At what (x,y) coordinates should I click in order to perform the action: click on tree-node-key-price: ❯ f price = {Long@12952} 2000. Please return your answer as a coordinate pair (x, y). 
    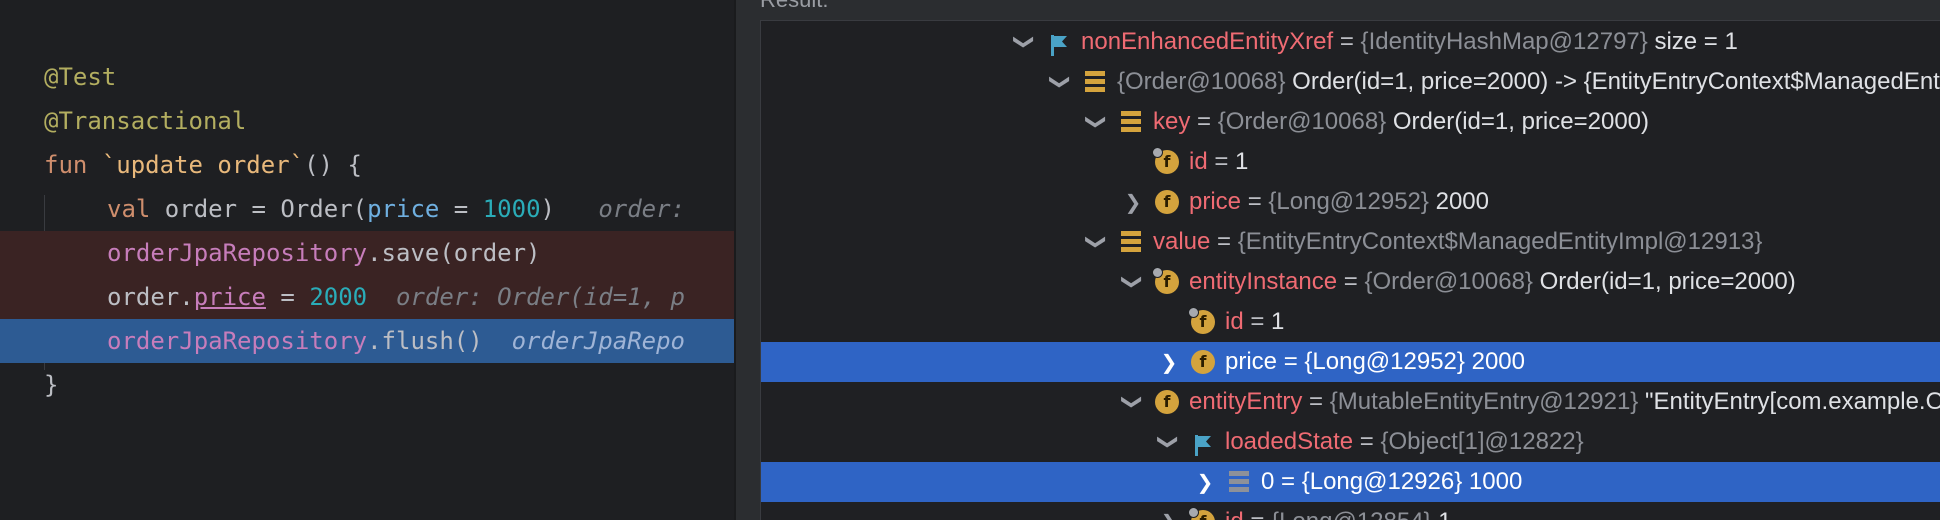
    Looking at the image, I should click on (1350, 202).